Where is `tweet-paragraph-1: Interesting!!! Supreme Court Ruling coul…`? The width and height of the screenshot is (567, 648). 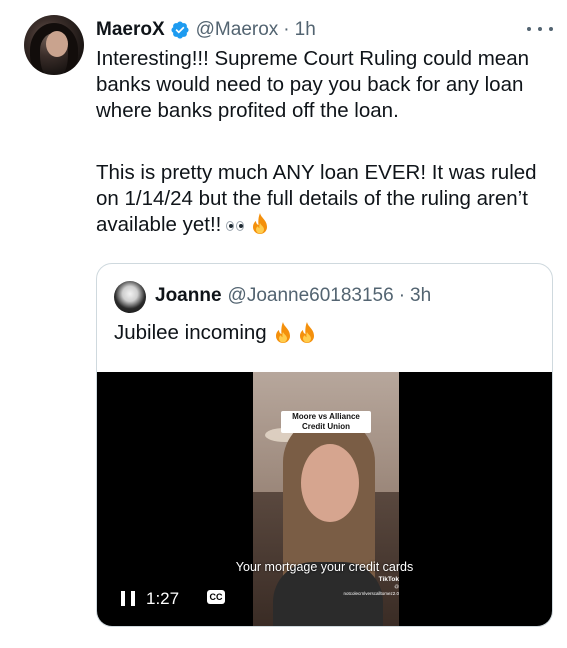
tweet-paragraph-1: Interesting!!! Supreme Court Ruling coul… is located at coordinates (313, 84).